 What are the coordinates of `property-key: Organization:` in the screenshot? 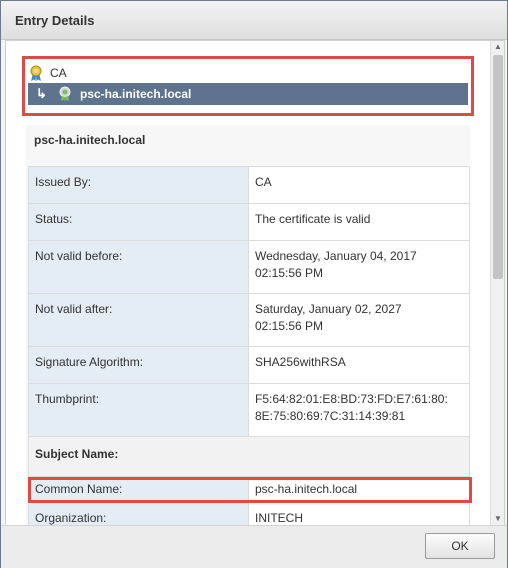 It's located at (138, 513).